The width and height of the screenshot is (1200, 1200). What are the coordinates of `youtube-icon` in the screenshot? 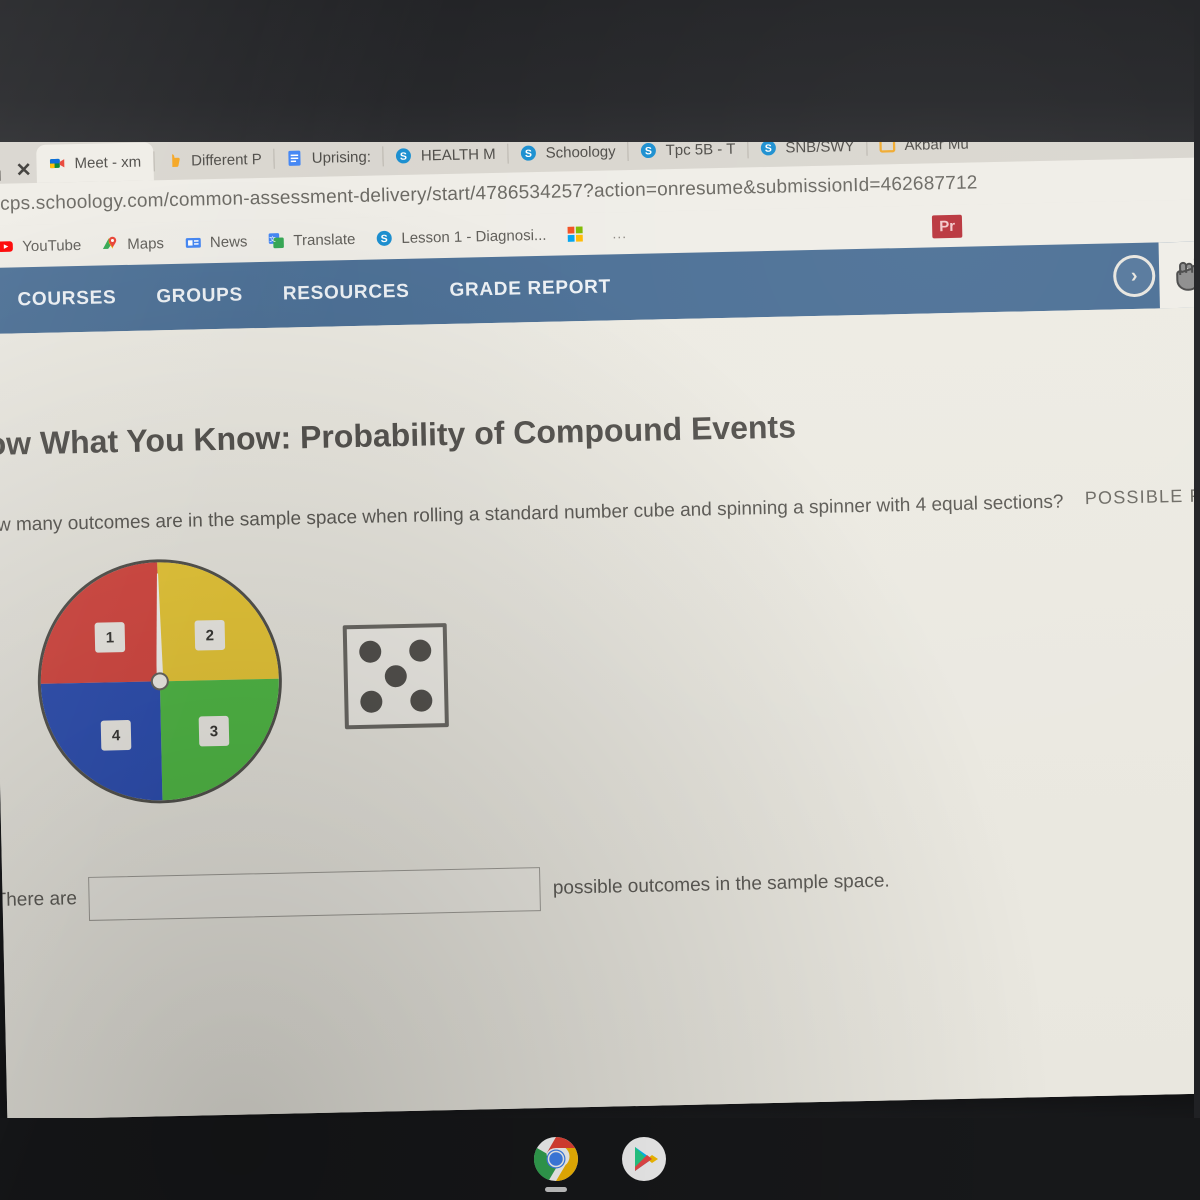 It's located at (6, 246).